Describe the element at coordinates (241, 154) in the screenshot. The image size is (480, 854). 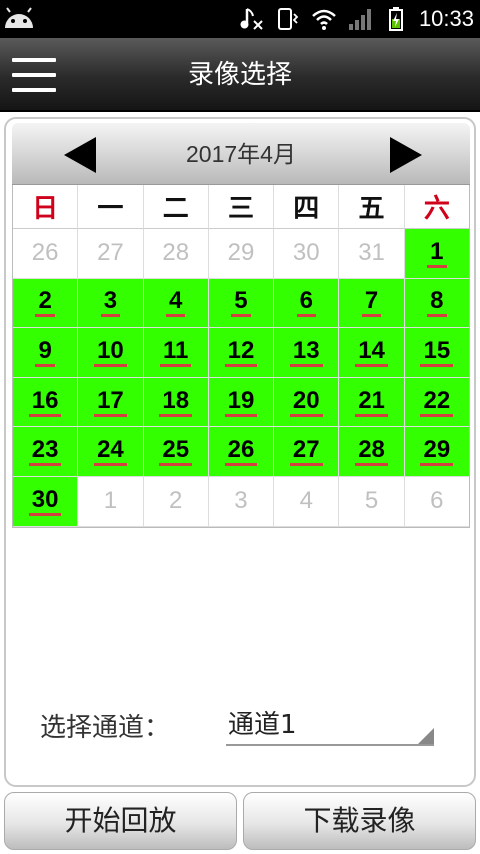
I see `month-navigation: 2017年4月` at that location.